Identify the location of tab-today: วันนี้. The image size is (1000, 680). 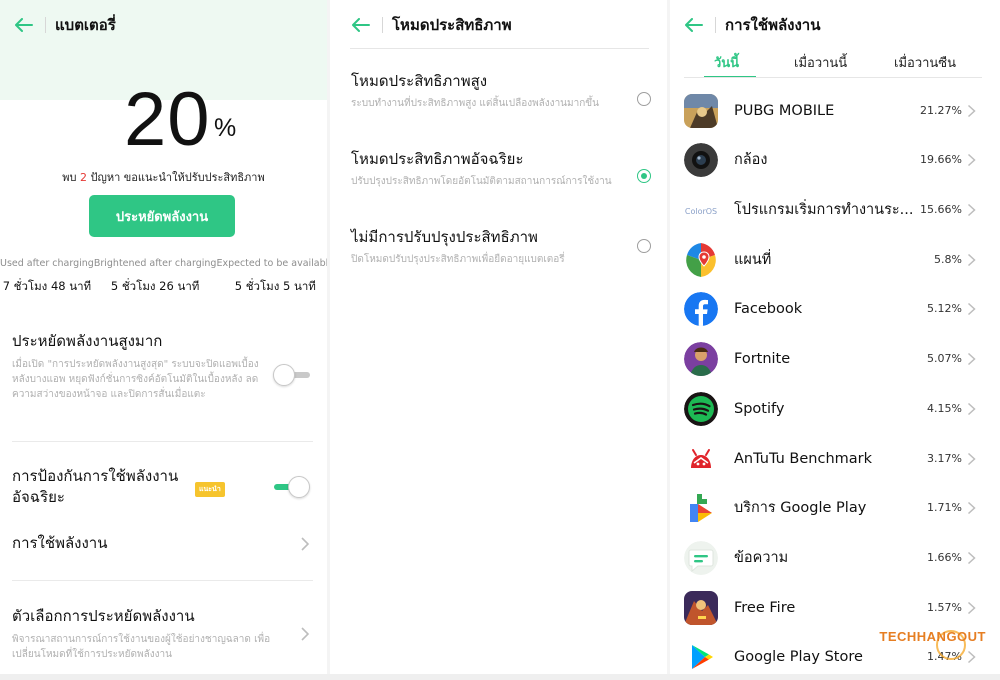
(726, 62).